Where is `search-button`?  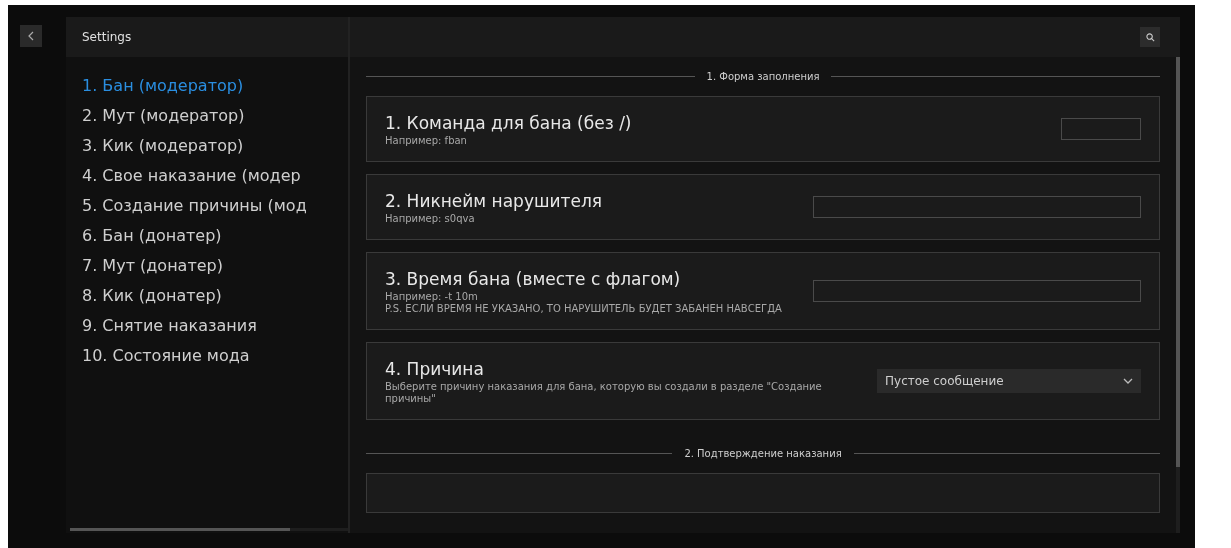 search-button is located at coordinates (1150, 37).